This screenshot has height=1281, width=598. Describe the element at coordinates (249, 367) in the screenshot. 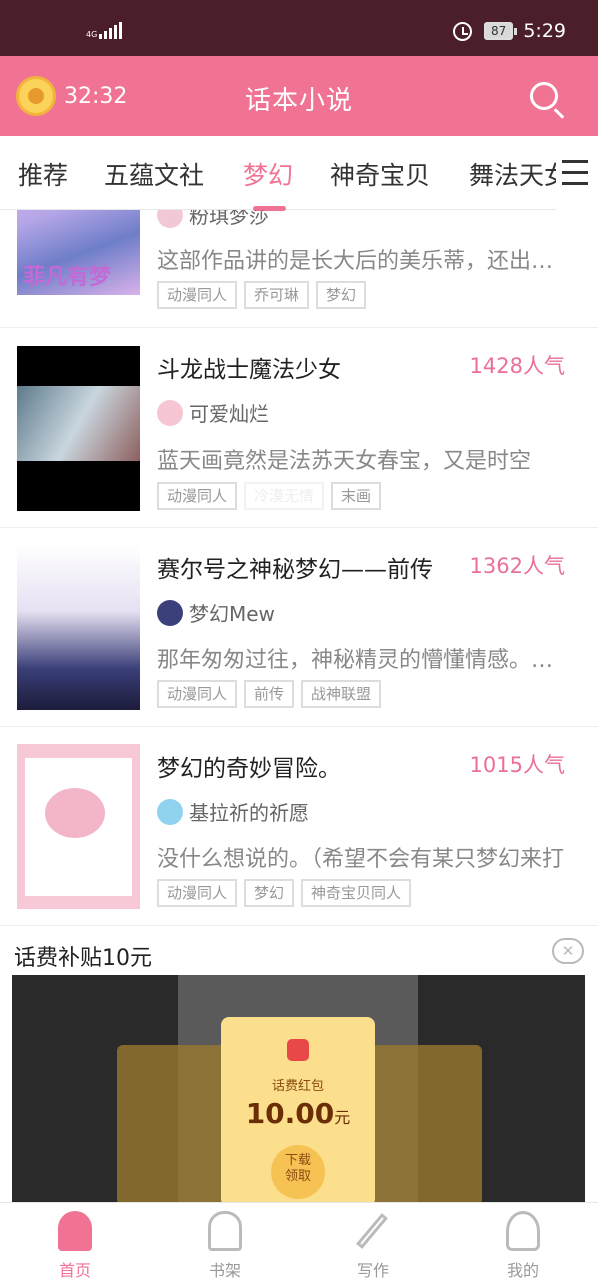

I see `book-title: 斗龙战士魔法少女` at that location.